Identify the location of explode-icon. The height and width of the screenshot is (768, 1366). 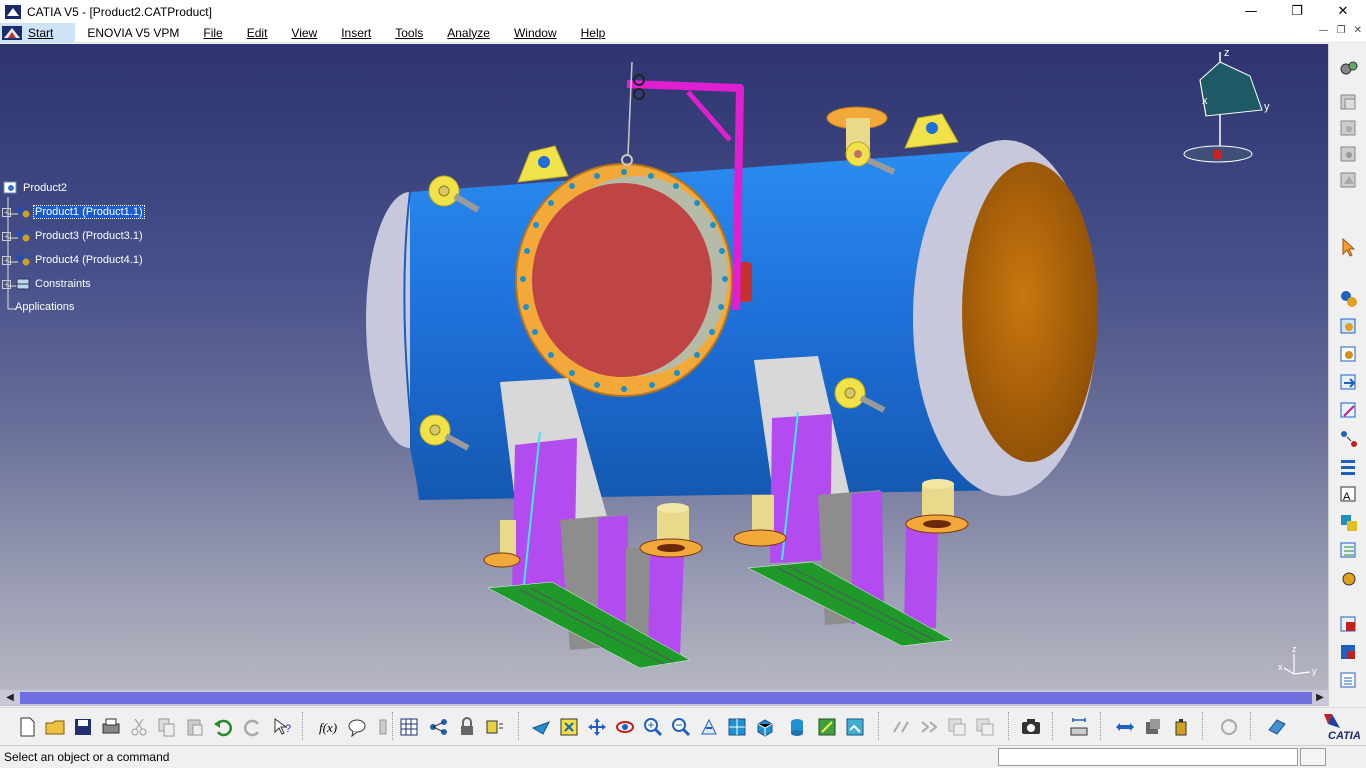
(1349, 439).